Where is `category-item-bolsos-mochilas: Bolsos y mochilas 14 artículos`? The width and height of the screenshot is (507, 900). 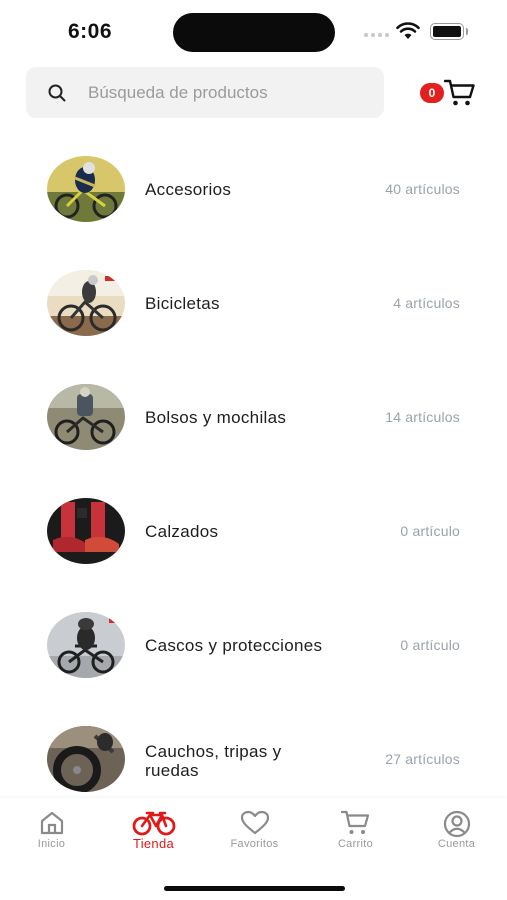
category-item-bolsos-mochilas: Bolsos y mochilas 14 artículos is located at coordinates (253, 417).